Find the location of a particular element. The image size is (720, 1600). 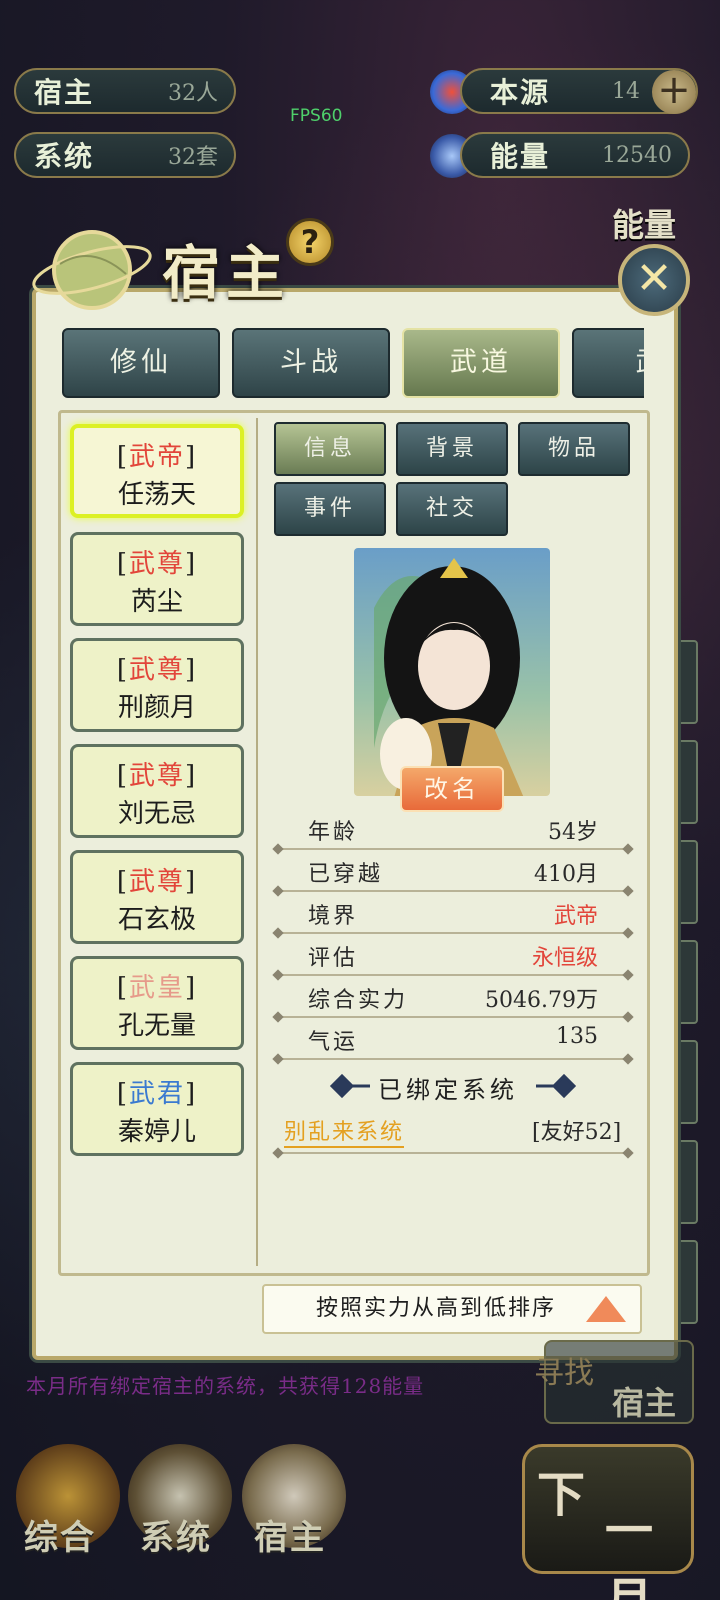

info-value: 永恒级 is located at coordinates (564, 958).